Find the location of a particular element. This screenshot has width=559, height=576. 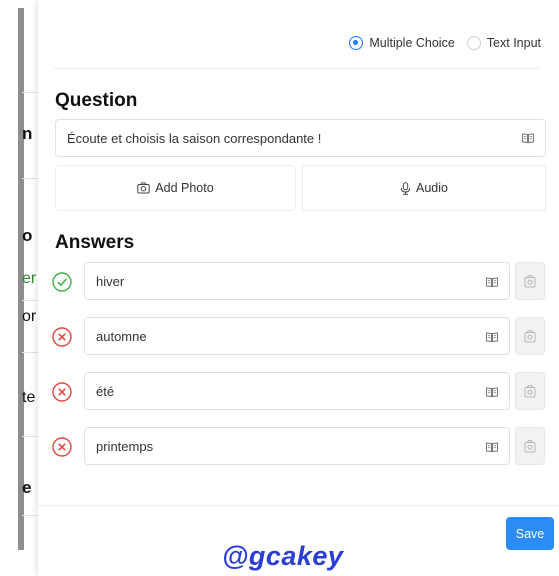

audio-label: Audio is located at coordinates (432, 188).